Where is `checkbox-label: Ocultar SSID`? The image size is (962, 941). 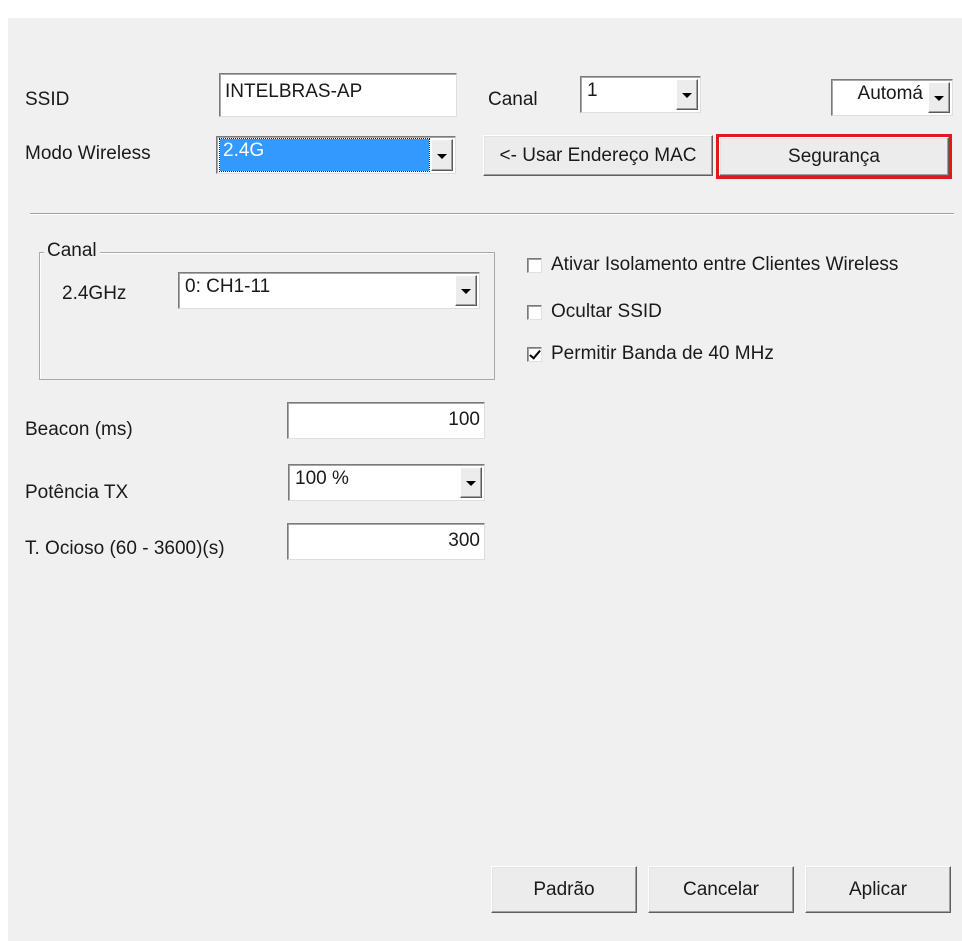 checkbox-label: Ocultar SSID is located at coordinates (606, 311).